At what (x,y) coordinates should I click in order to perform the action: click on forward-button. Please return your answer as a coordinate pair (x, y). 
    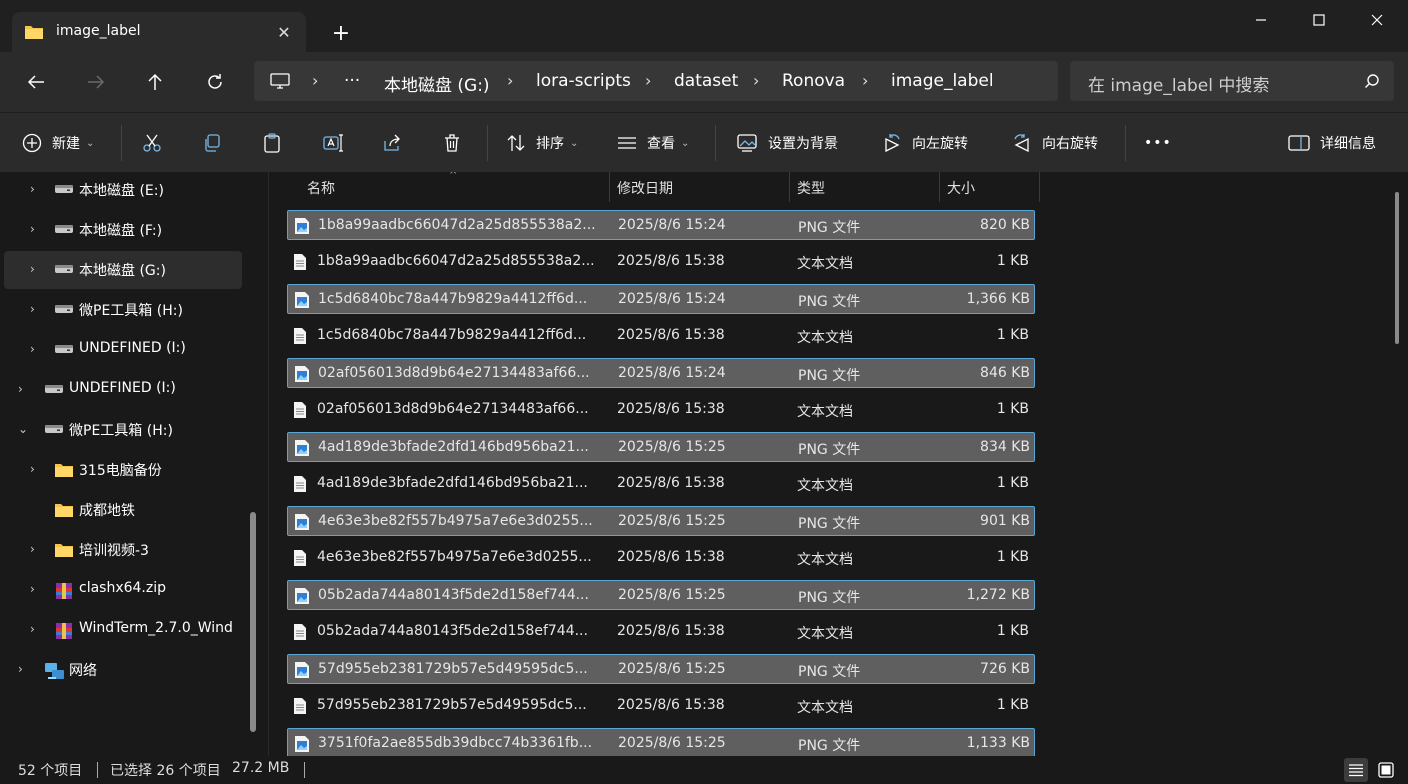
    Looking at the image, I should click on (96, 82).